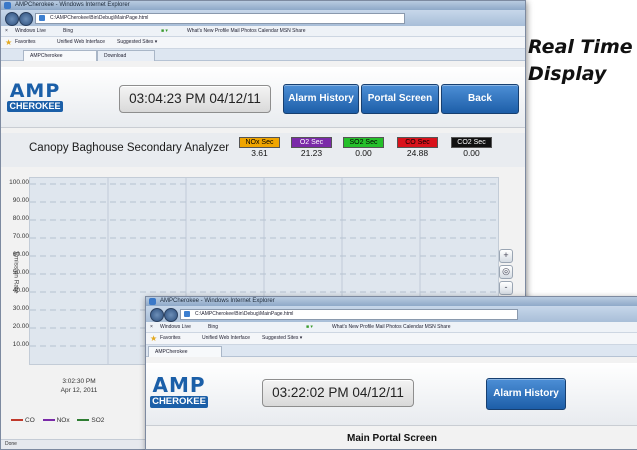 This screenshot has height=450, width=637. I want to click on legend-label-so2: SO2, so click(98, 420).